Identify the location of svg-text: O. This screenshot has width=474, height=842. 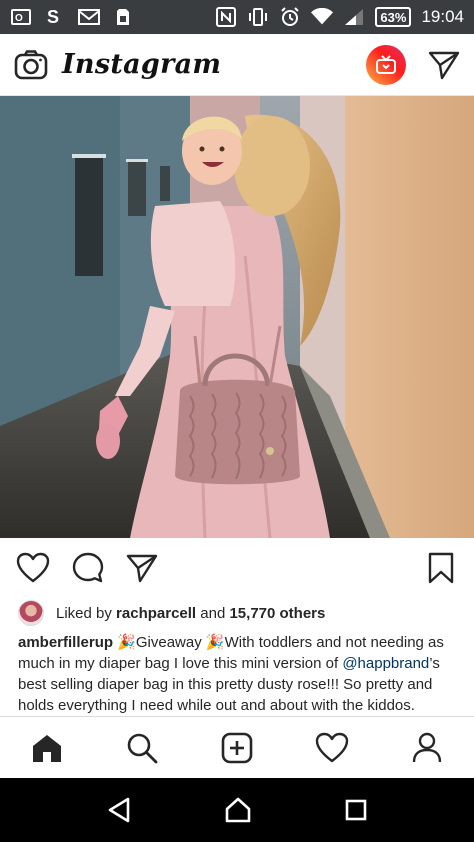
(19, 18).